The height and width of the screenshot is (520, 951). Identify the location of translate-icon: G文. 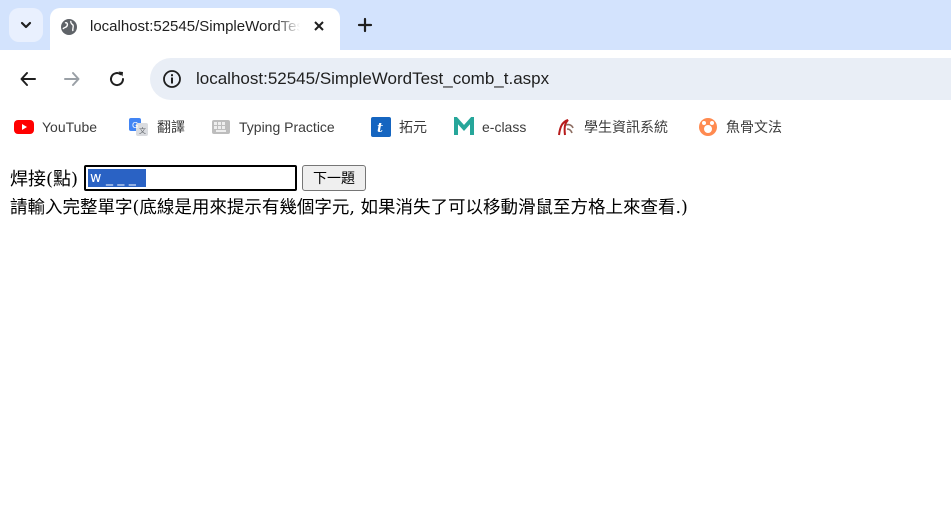
(139, 127).